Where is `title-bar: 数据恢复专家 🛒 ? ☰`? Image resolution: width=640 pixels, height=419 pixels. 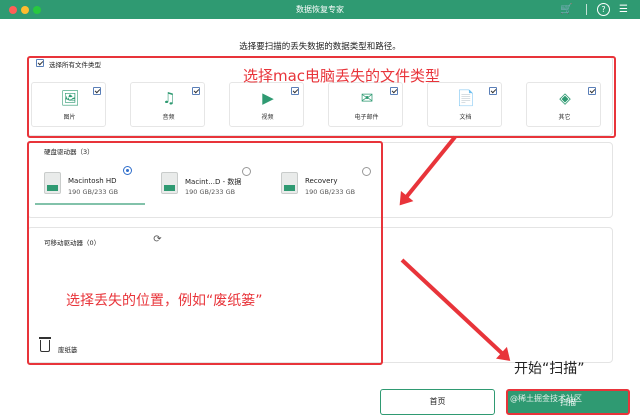
title-bar: 数据恢复专家 🛒 ? ☰ is located at coordinates (320, 9).